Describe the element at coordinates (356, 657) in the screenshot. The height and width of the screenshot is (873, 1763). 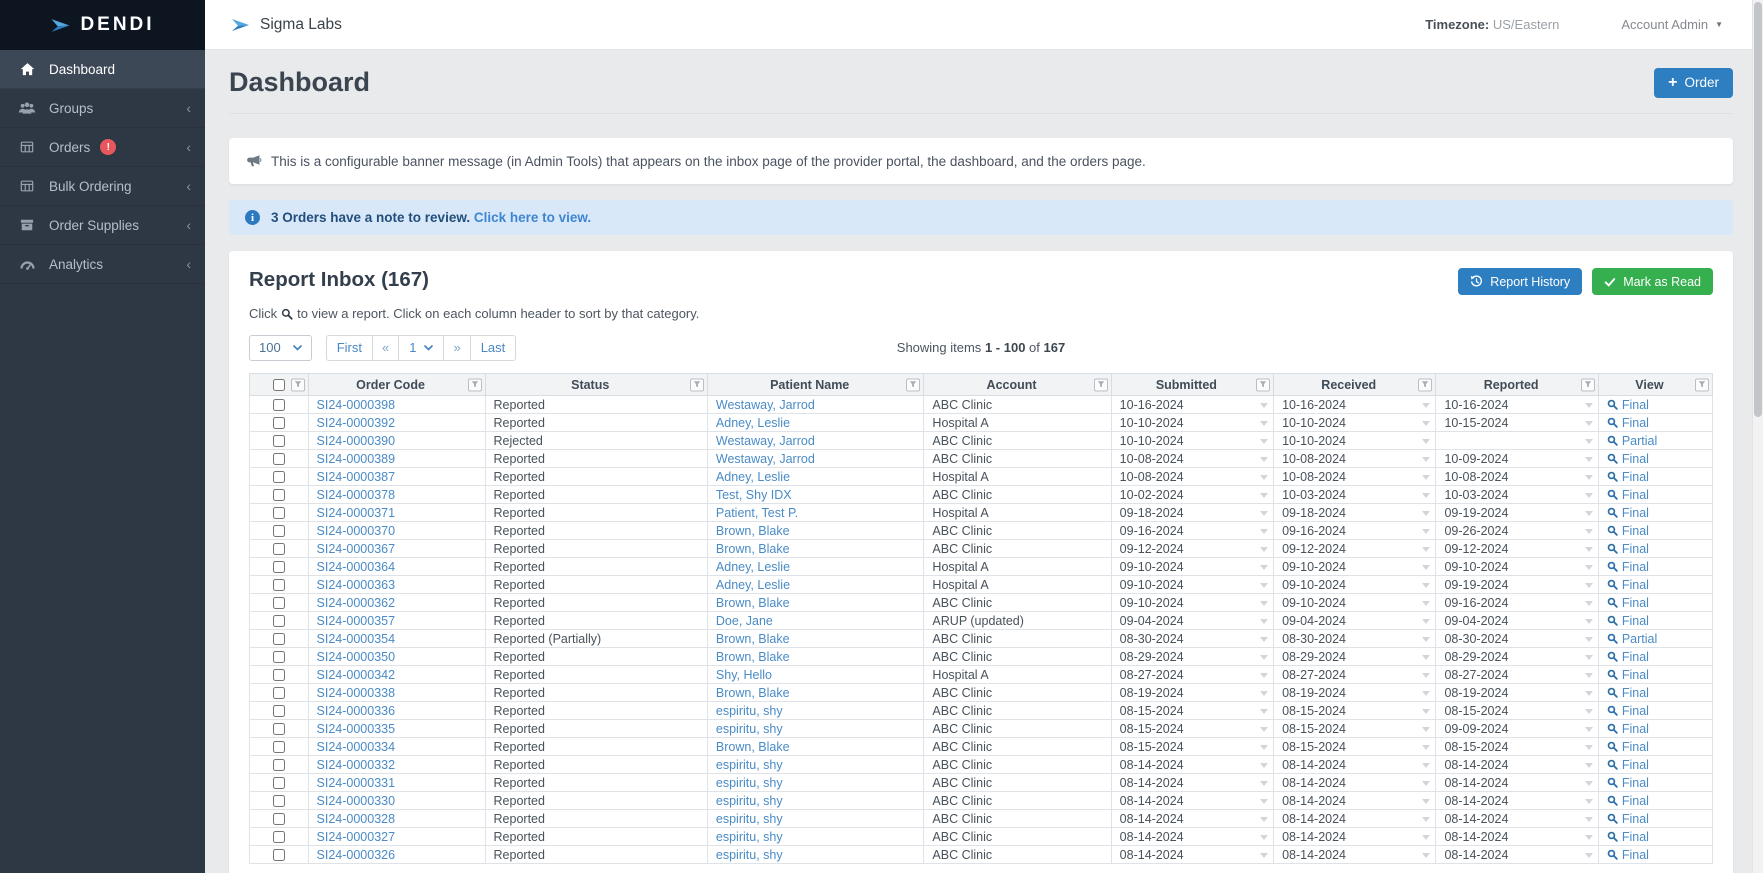
I see `order-code-link: SI24-0000350` at that location.